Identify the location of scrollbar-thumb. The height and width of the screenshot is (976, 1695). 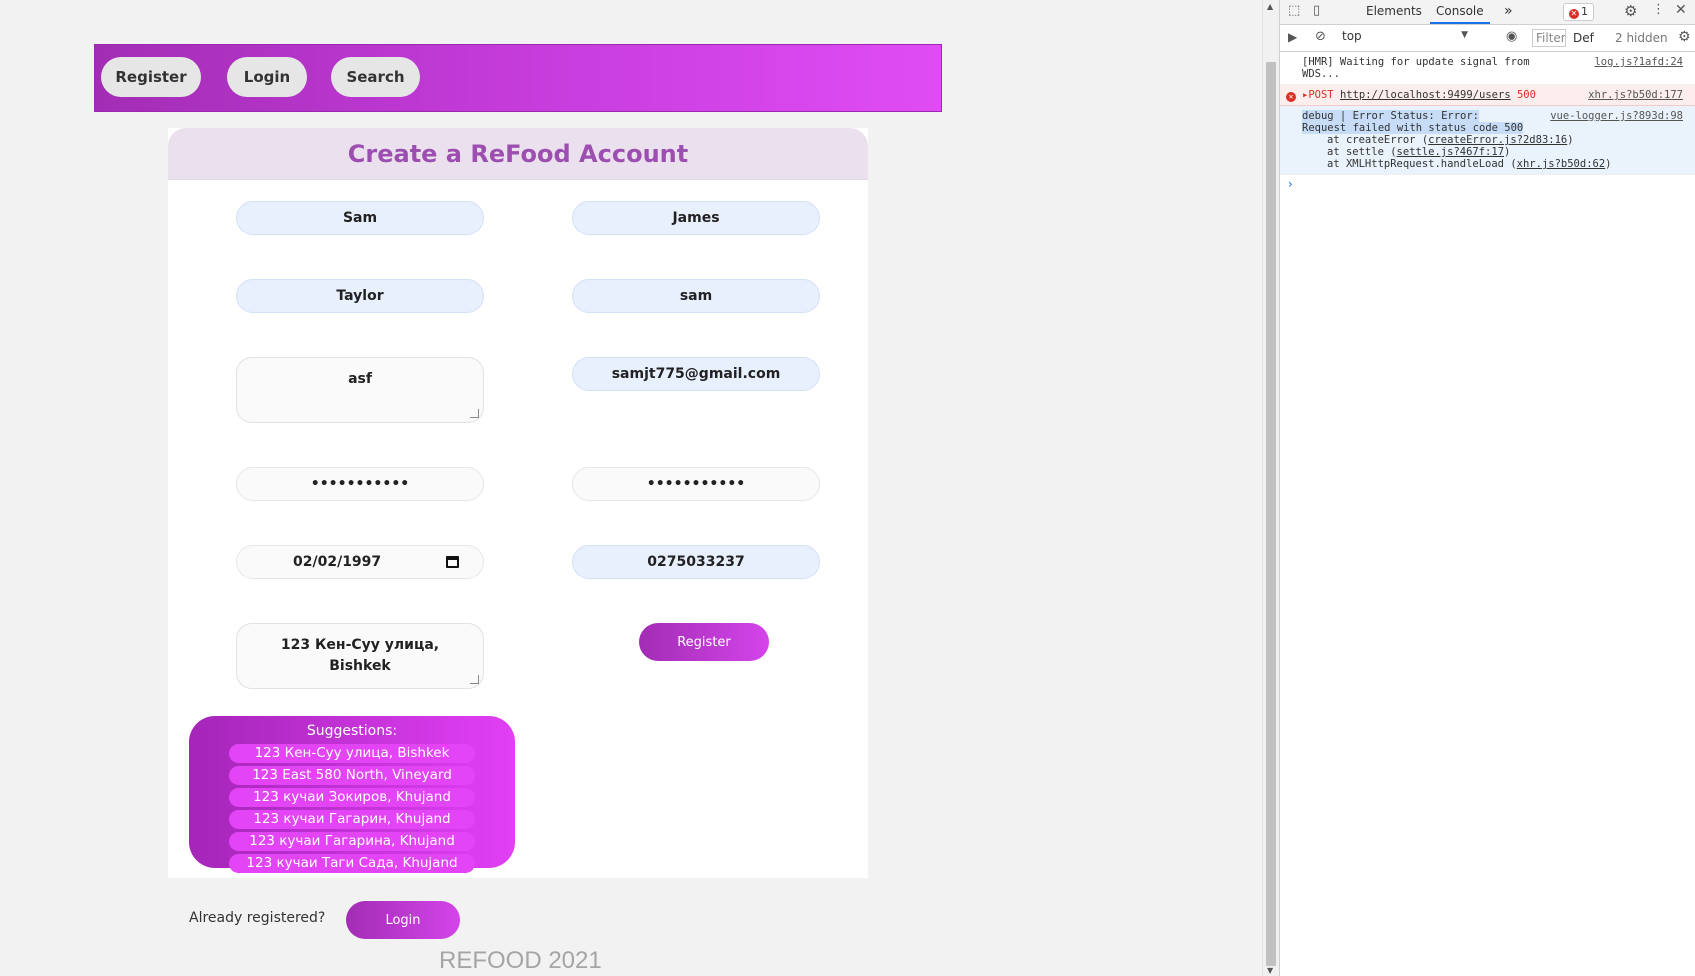
(1271, 514).